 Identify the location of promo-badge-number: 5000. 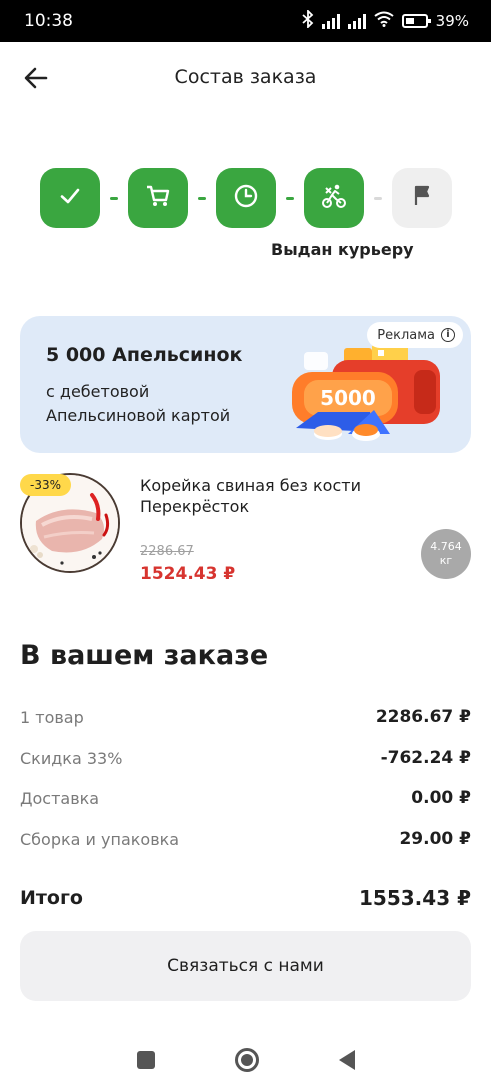
(348, 398).